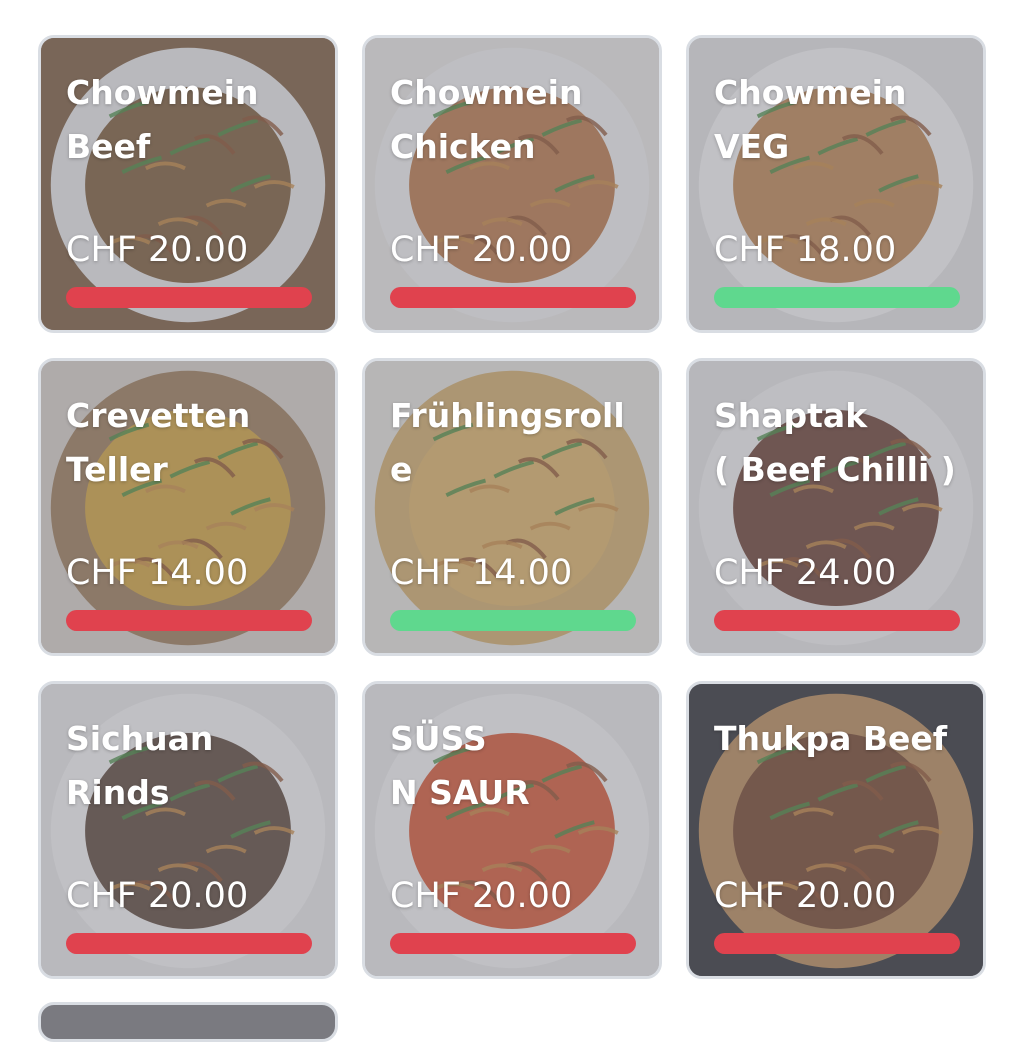  I want to click on menu-item-title: Shaptak ( Beef Chilli ), so click(835, 442).